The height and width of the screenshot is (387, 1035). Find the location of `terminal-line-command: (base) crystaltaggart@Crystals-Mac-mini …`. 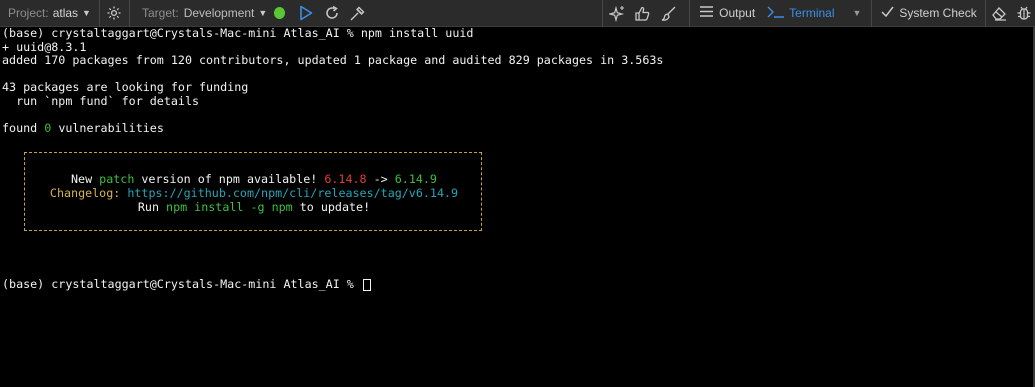

terminal-line-command: (base) crystaltaggart@Crystals-Mac-mini … is located at coordinates (238, 33).